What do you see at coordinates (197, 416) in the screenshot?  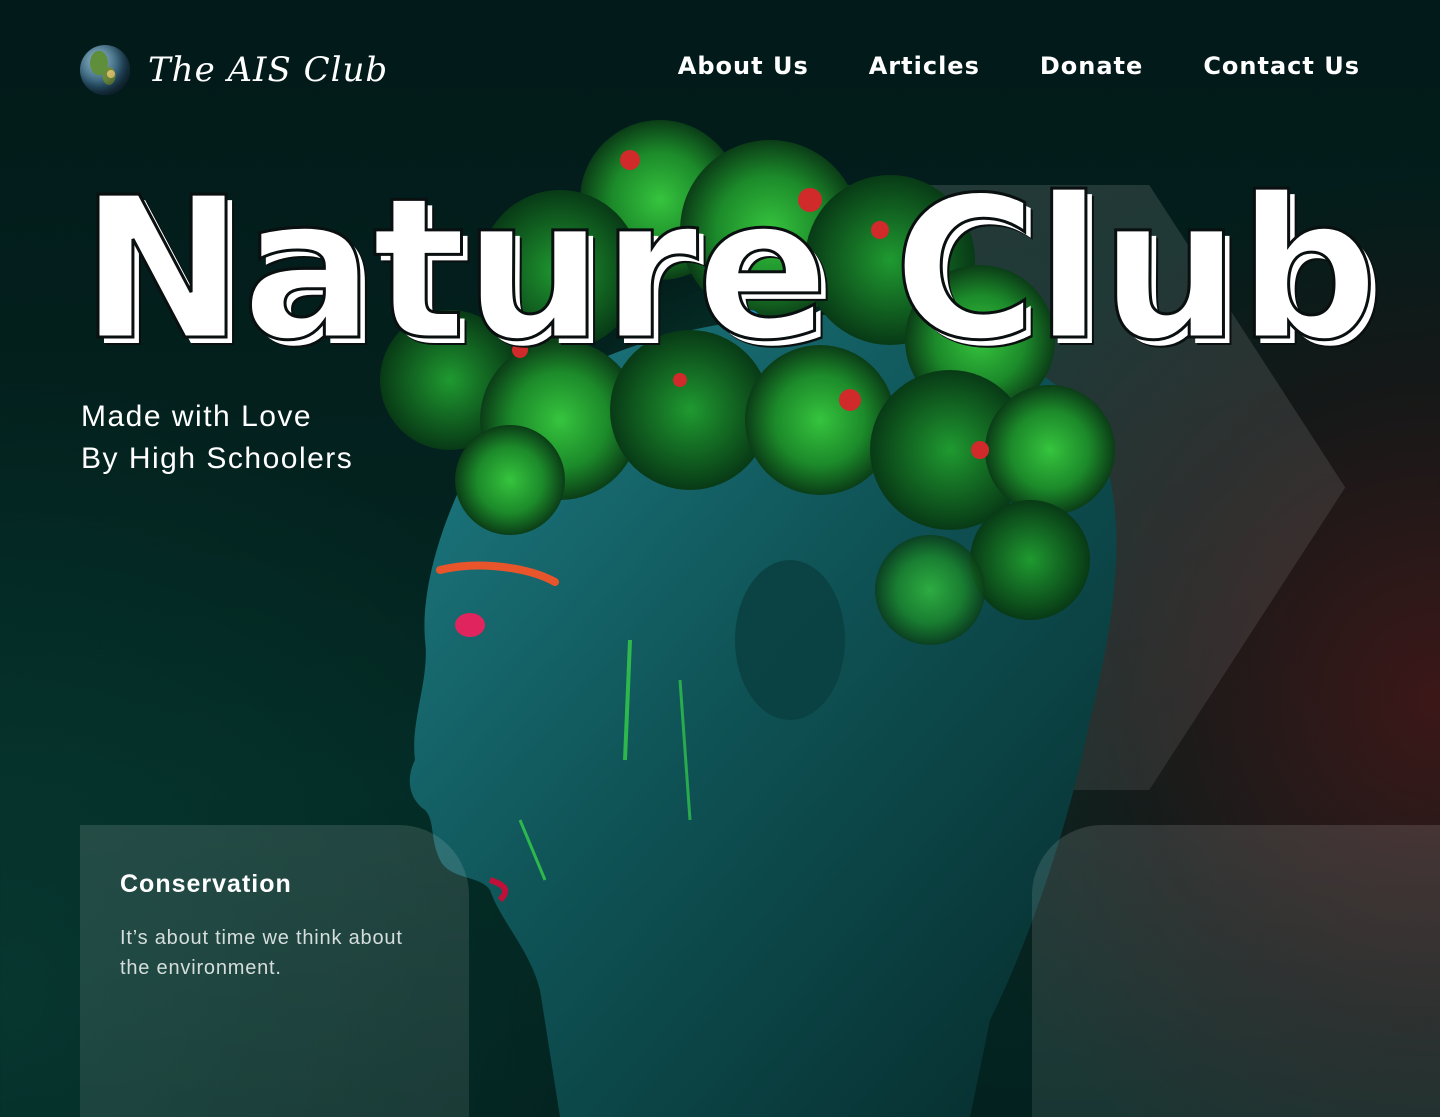 I see `tagline-line-1: Made with Love` at bounding box center [197, 416].